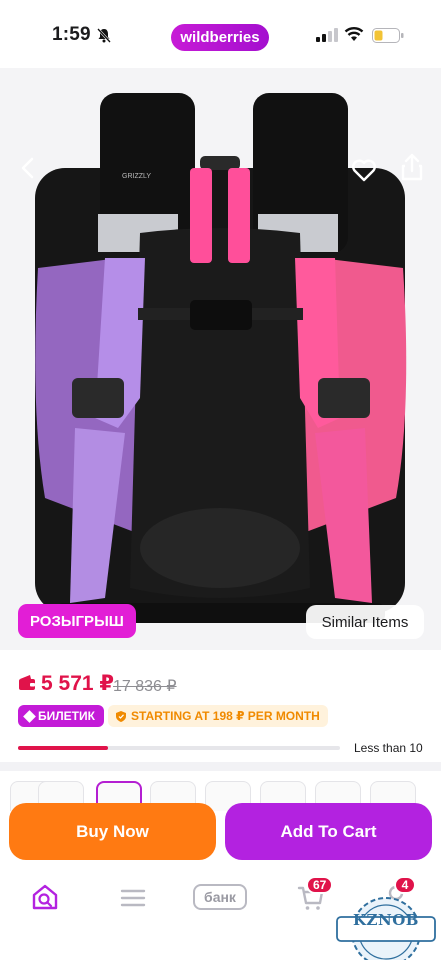  I want to click on shield-icon, so click(121, 716).